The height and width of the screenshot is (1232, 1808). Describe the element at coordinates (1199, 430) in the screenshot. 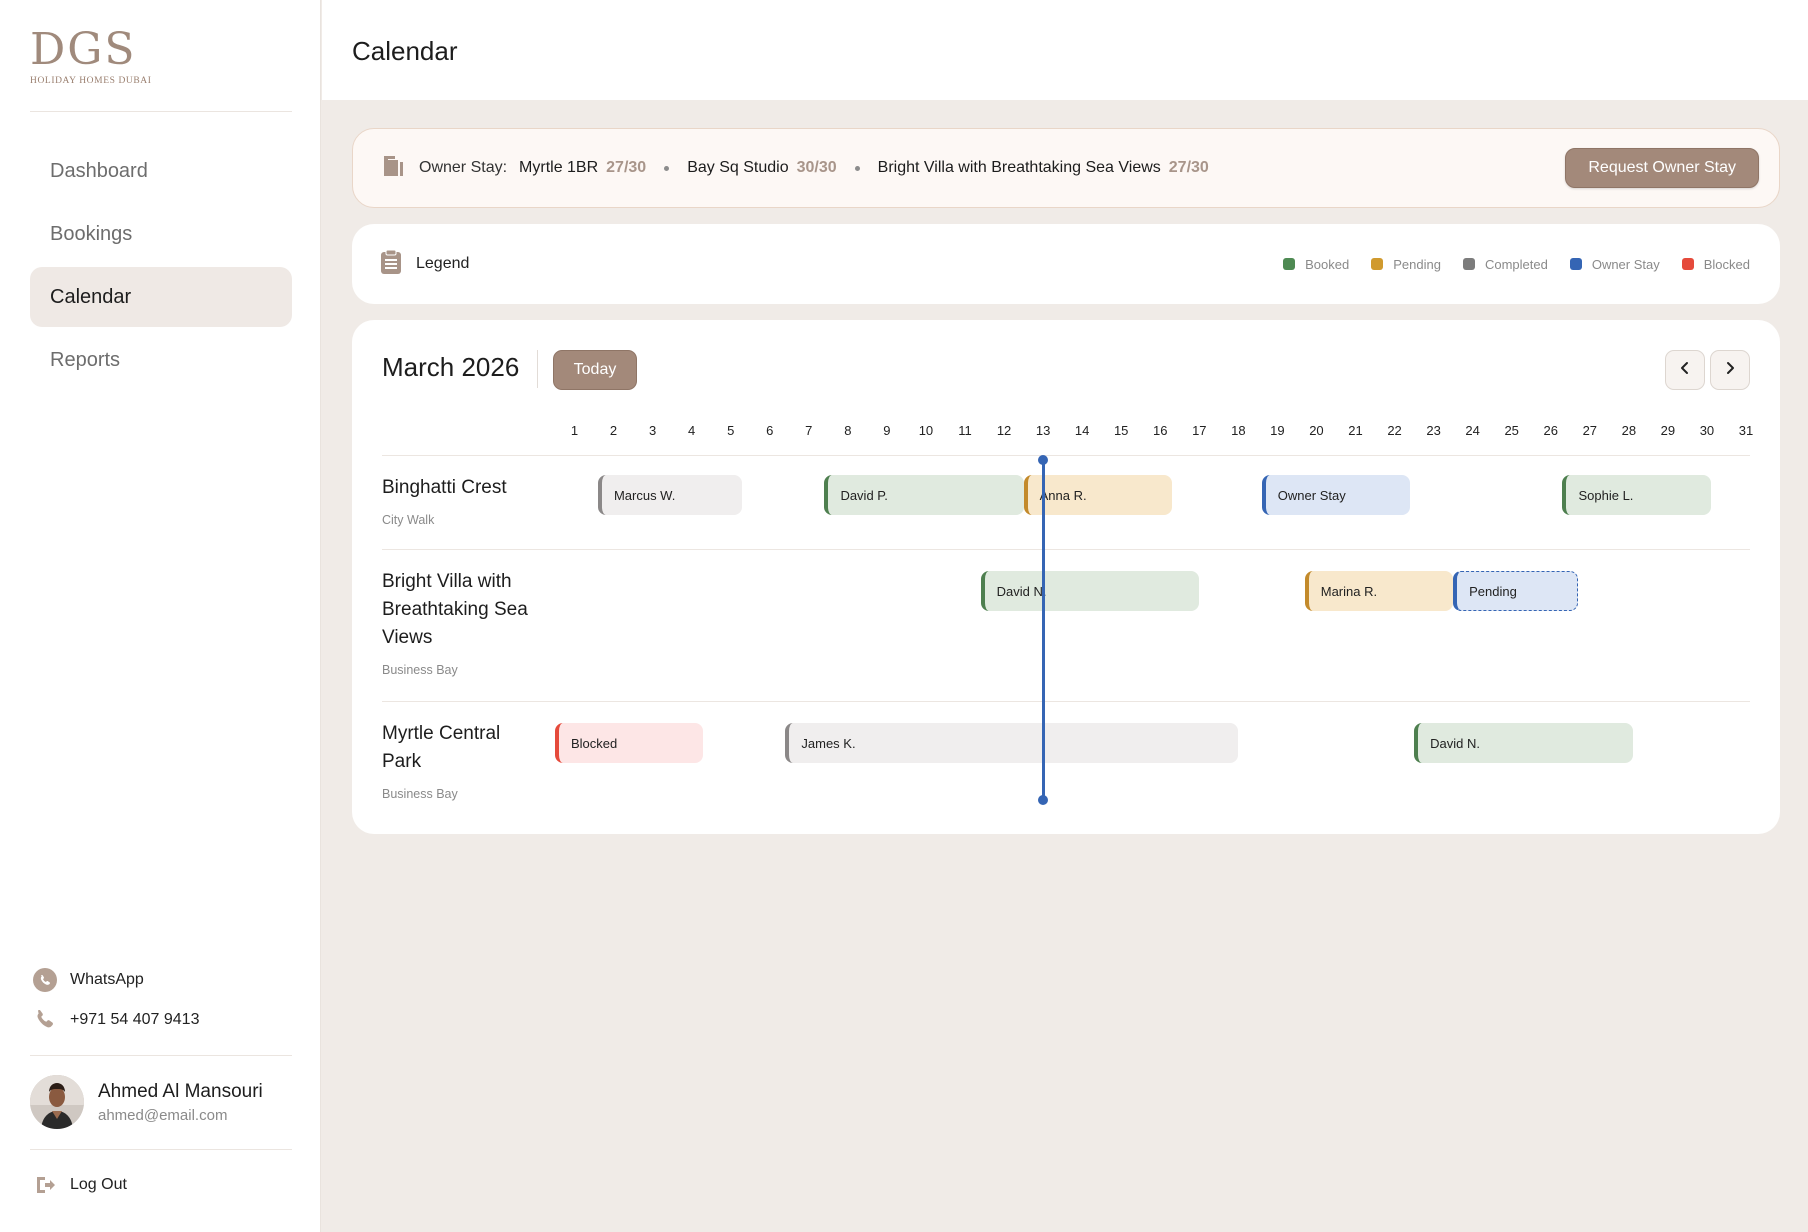

I see `day-header: 17` at that location.